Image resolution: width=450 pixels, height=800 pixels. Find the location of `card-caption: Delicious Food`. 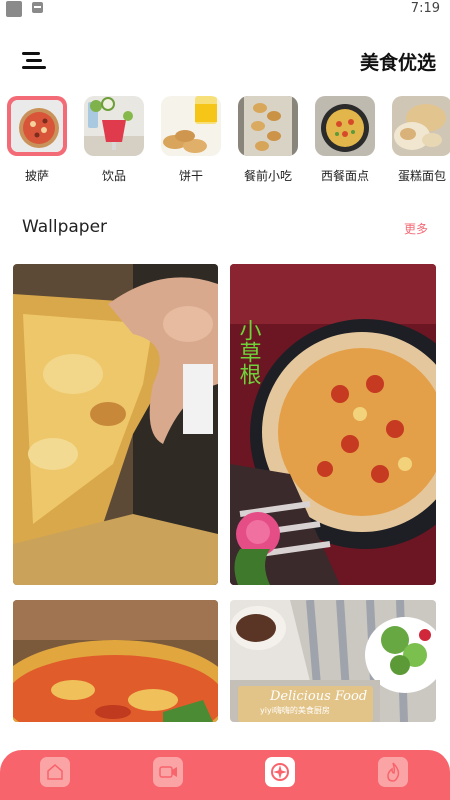

card-caption: Delicious Food is located at coordinates (318, 696).